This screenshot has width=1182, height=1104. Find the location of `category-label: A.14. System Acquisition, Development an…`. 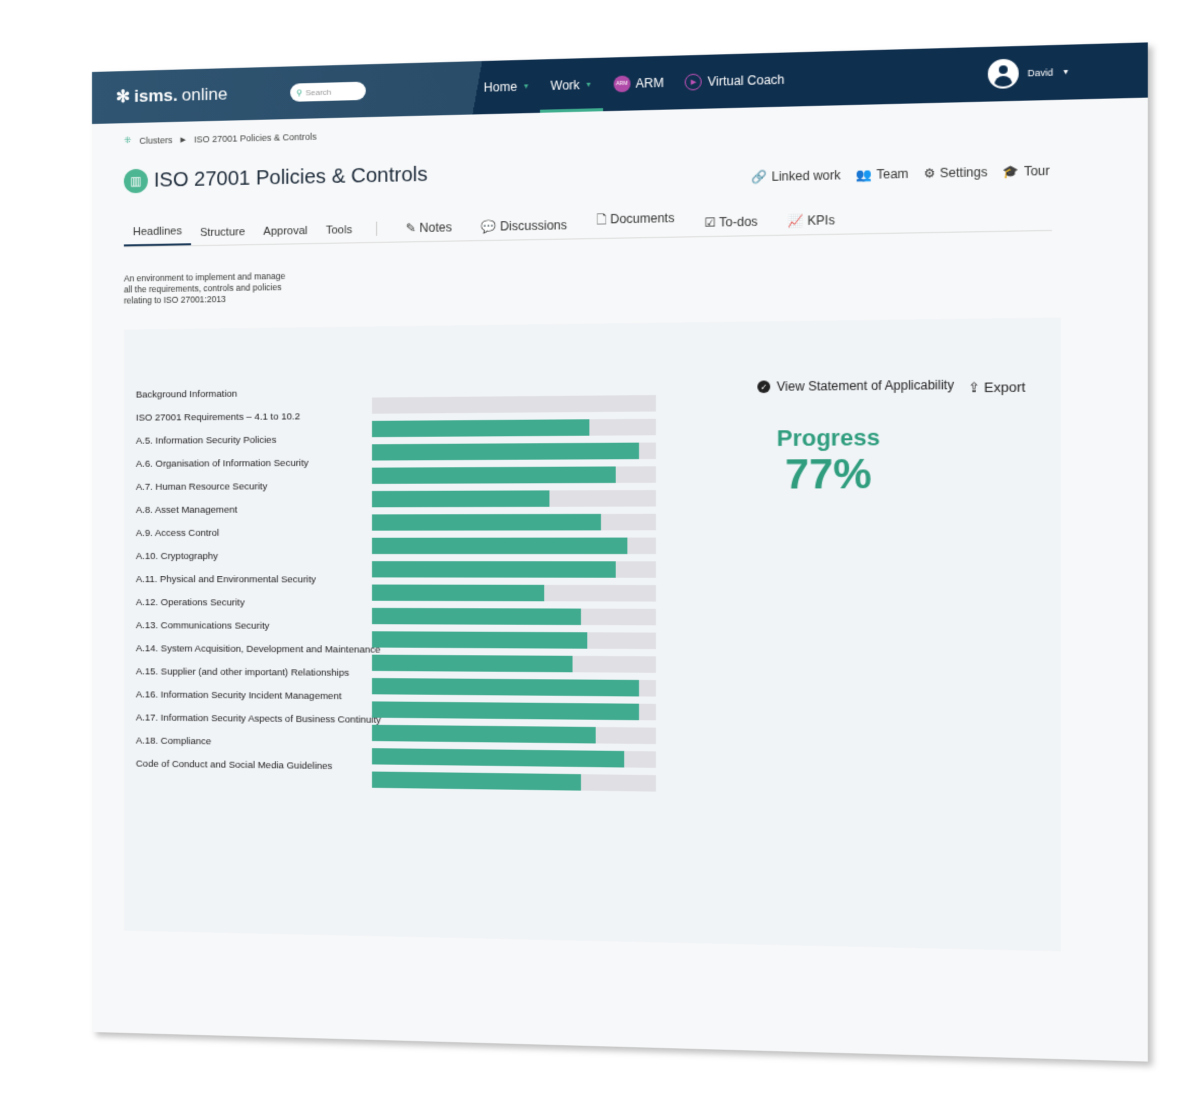

category-label: A.14. System Acquisition, Development an… is located at coordinates (258, 649).